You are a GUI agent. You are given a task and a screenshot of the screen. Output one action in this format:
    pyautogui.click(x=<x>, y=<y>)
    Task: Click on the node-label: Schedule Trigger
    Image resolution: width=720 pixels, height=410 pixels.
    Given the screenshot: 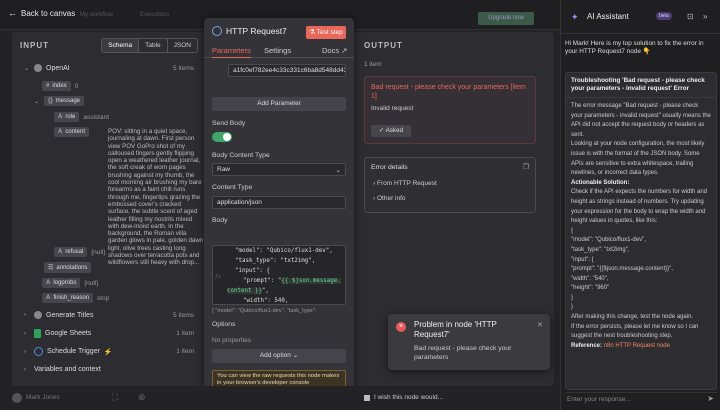 What is the action you would take?
    pyautogui.click(x=73, y=351)
    